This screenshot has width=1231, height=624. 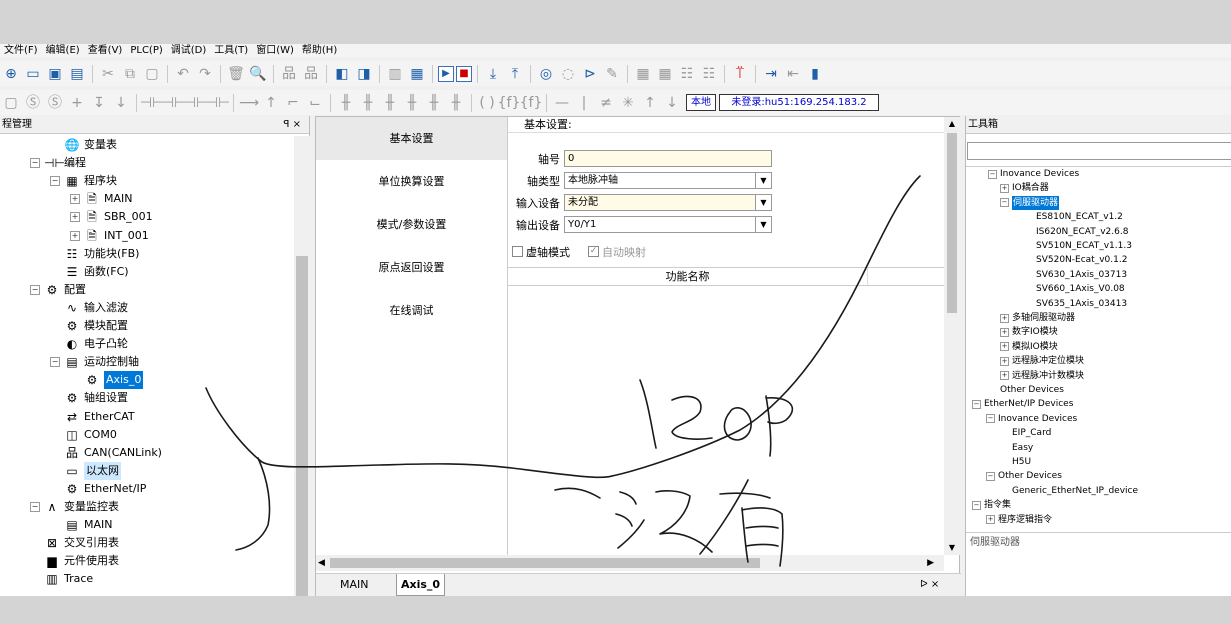 I want to click on cut-icon: ✂, so click(x=108, y=74).